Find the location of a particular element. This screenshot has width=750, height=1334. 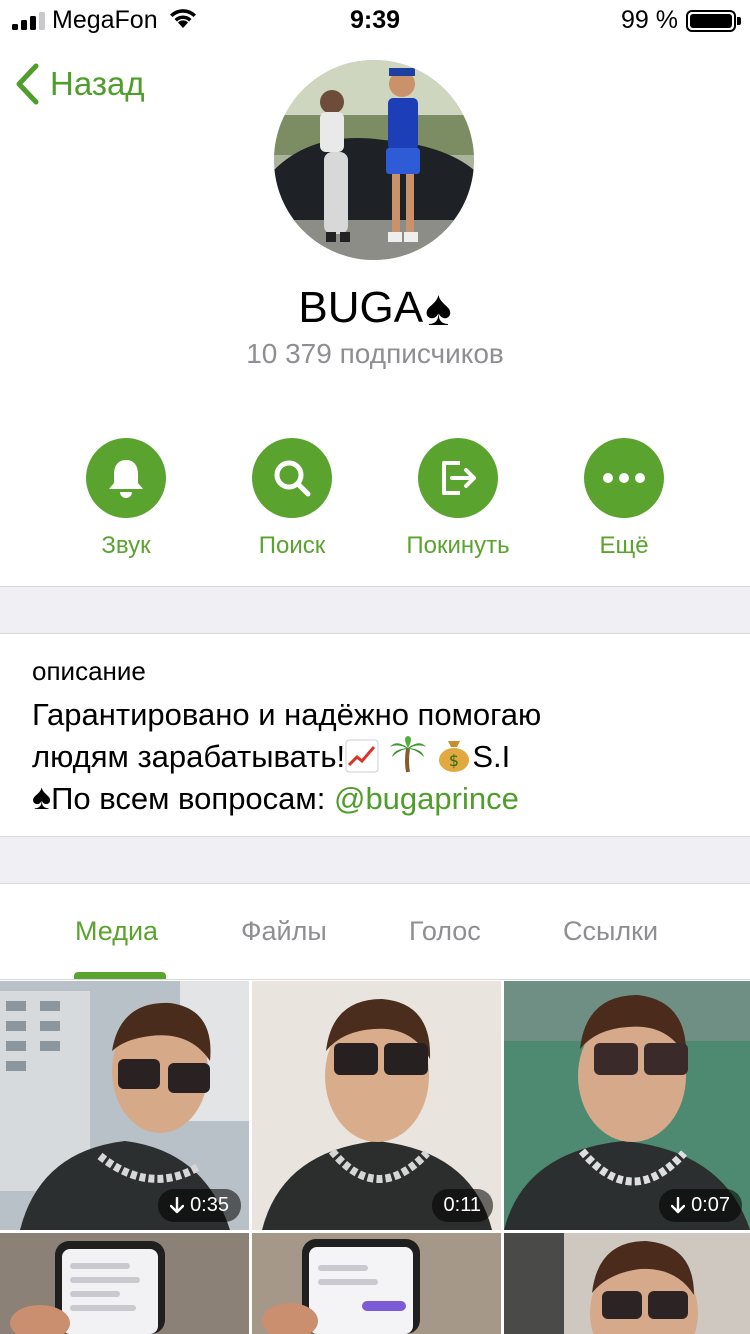

more-button-circle is located at coordinates (624, 478).